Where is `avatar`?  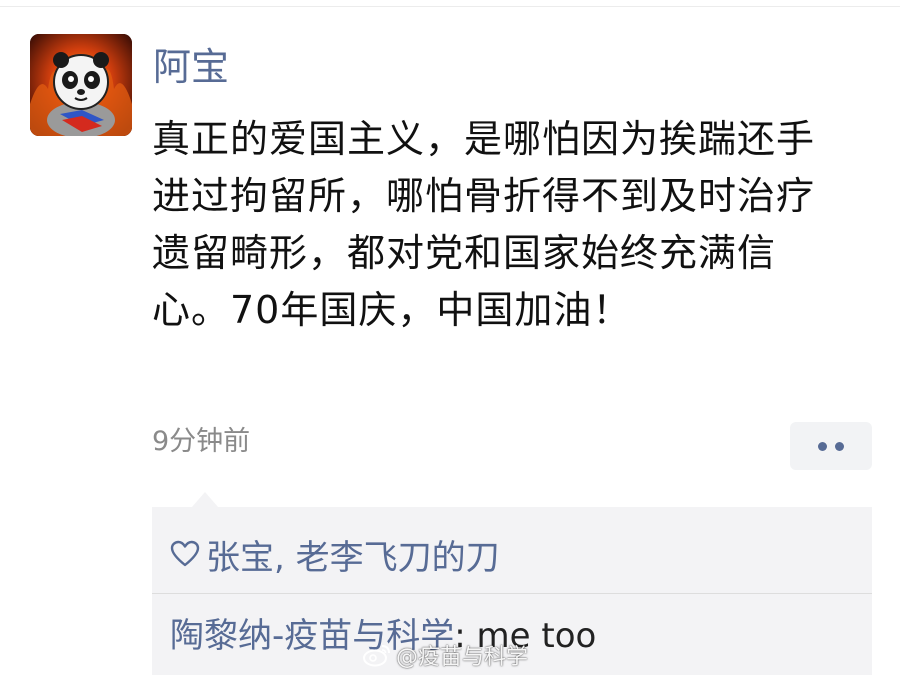
avatar is located at coordinates (81, 85).